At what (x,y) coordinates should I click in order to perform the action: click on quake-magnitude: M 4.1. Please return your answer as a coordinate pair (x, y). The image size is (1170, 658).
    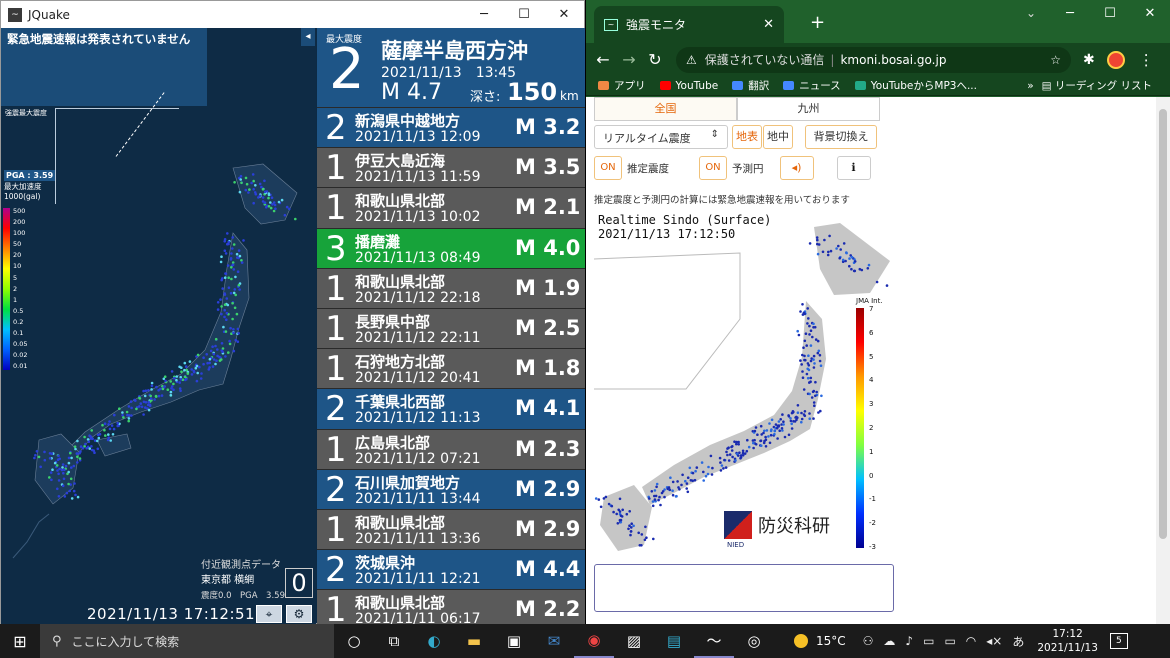
    Looking at the image, I should click on (548, 408).